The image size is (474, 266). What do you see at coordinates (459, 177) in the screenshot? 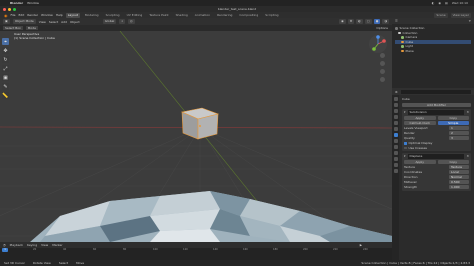
I see `direction-dropdown: Normal` at bounding box center [459, 177].